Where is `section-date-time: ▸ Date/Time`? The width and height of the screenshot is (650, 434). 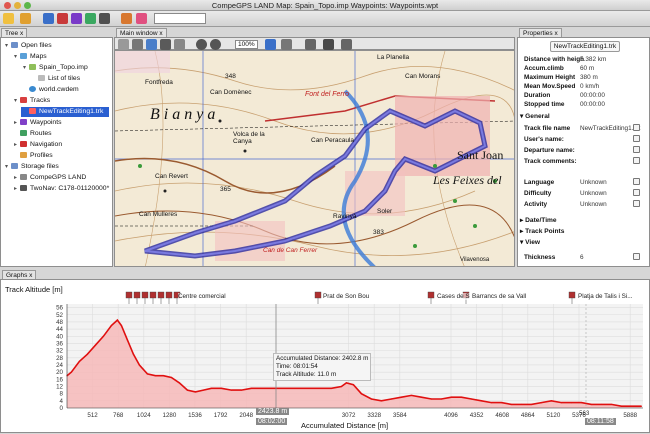 section-date-time: ▸ Date/Time is located at coordinates (582, 221).